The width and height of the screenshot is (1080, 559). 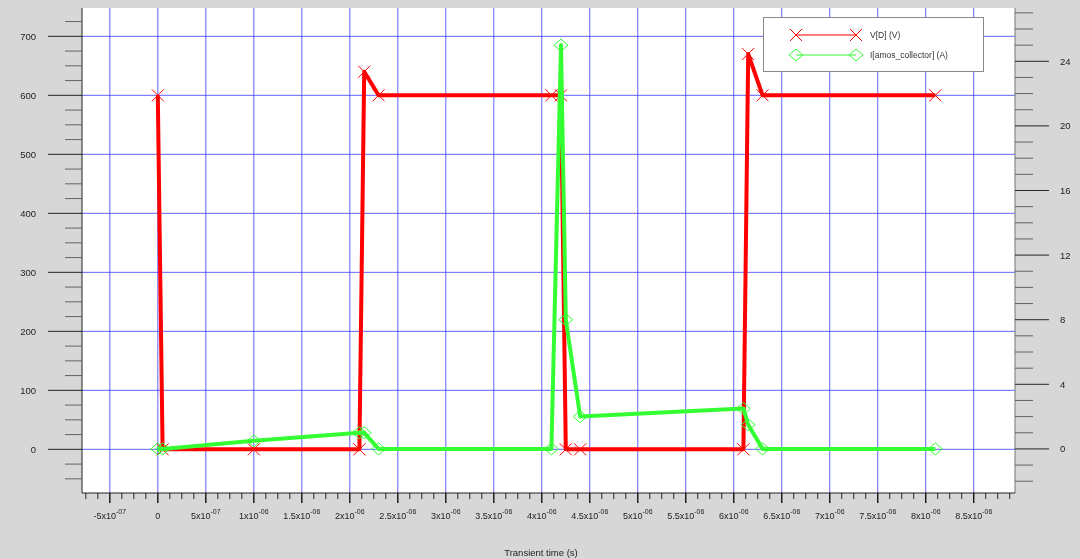 What do you see at coordinates (28, 36) in the screenshot?
I see `axis-tick-label: 700` at bounding box center [28, 36].